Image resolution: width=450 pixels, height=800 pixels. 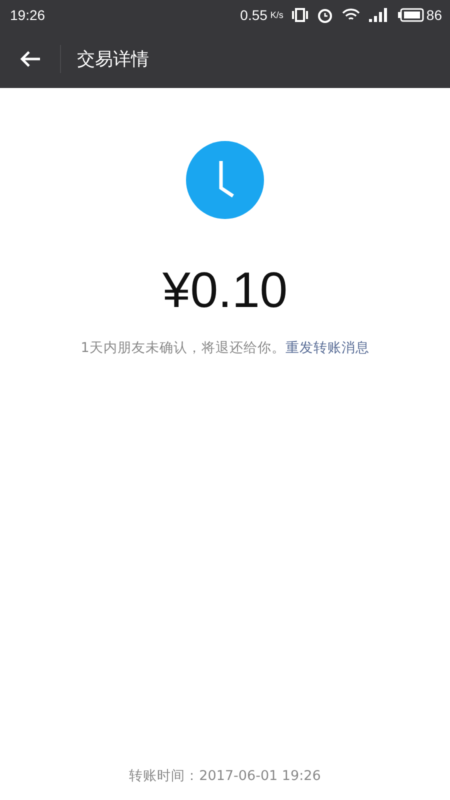 What do you see at coordinates (411, 15) in the screenshot?
I see `battery-icon` at bounding box center [411, 15].